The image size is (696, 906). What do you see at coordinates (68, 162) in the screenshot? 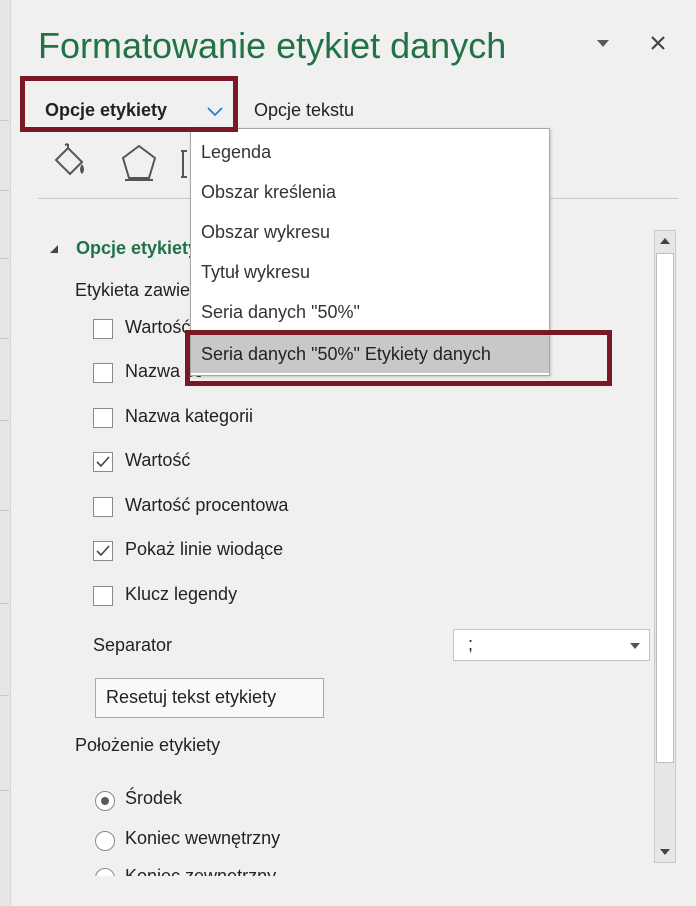
I see `fill-line-icon` at bounding box center [68, 162].